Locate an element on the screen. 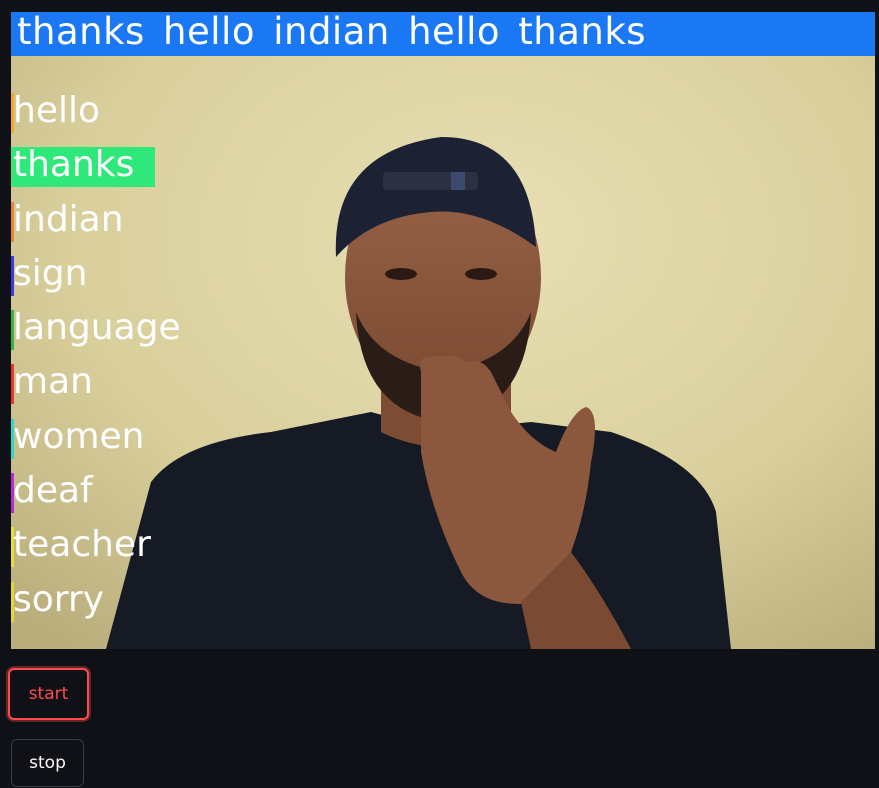  probability-label: teacher is located at coordinates (82, 545).